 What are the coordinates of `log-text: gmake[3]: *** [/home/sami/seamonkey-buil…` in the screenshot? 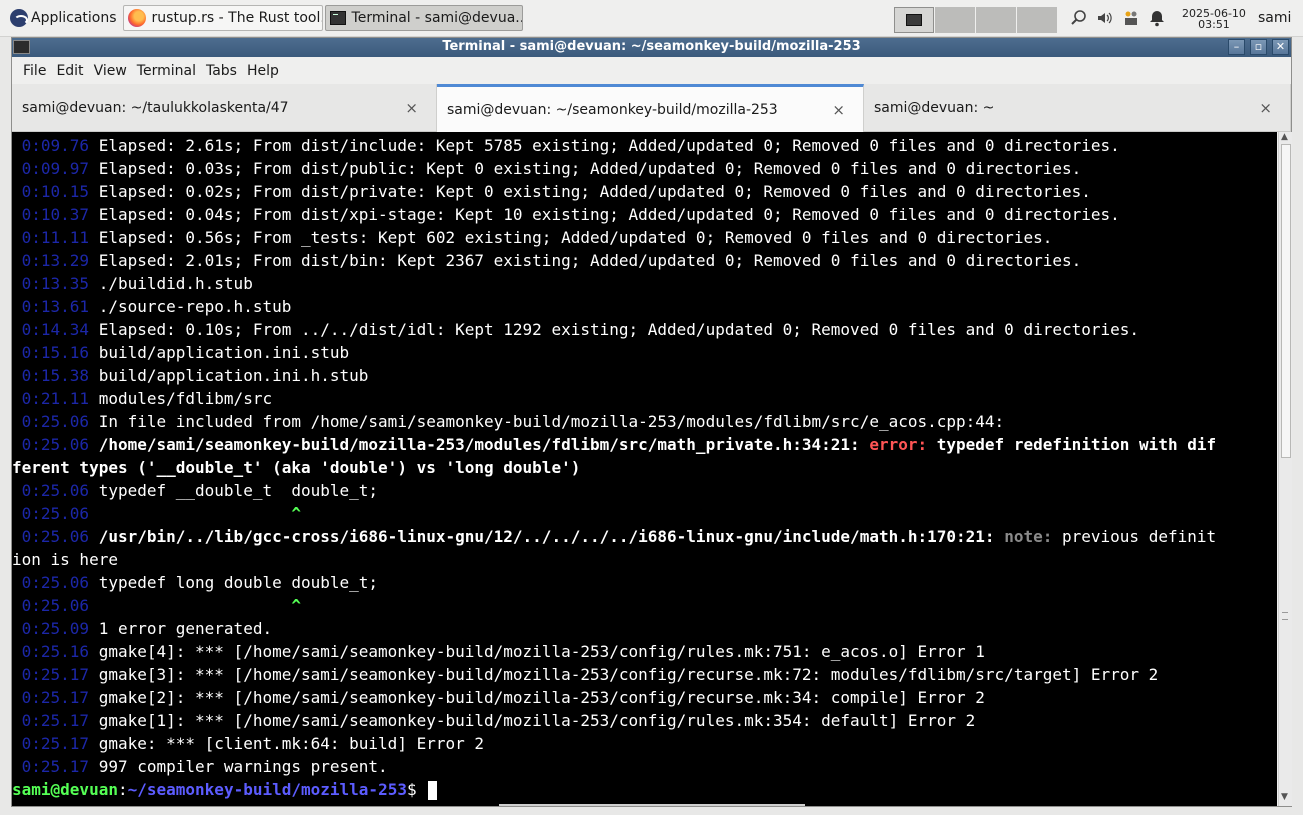 It's located at (624, 674).